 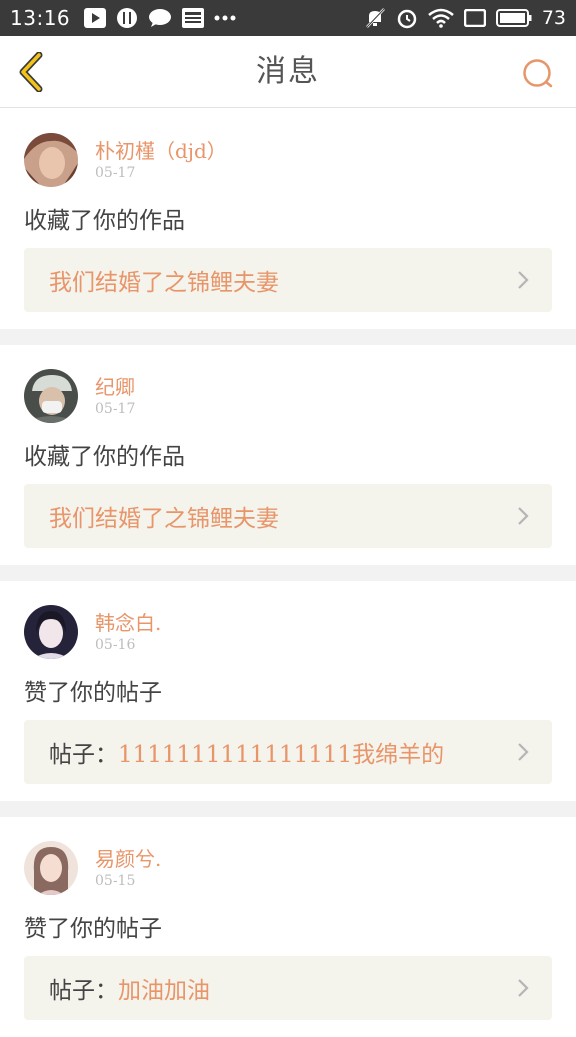 I want to click on chat-bubble-icon, so click(x=160, y=18).